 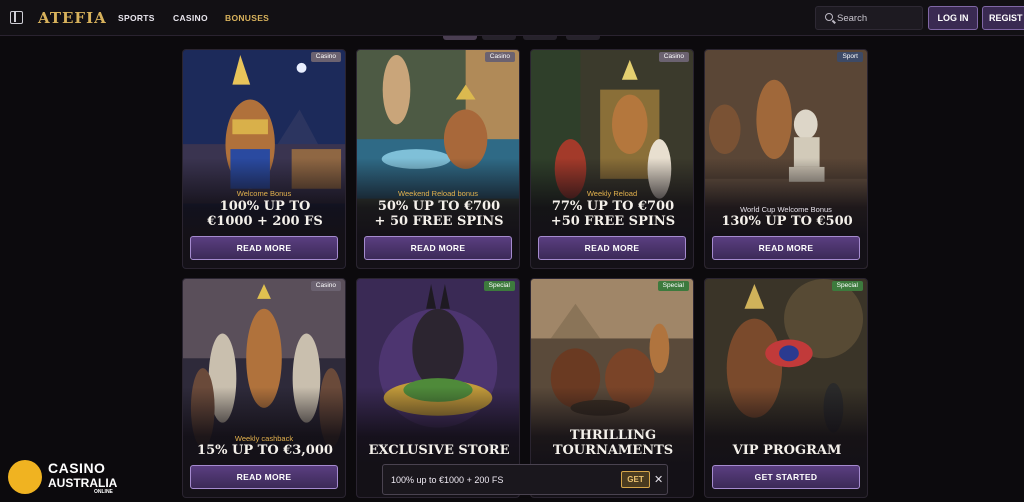 What do you see at coordinates (786, 477) in the screenshot?
I see `get-started-button: GET STARTED` at bounding box center [786, 477].